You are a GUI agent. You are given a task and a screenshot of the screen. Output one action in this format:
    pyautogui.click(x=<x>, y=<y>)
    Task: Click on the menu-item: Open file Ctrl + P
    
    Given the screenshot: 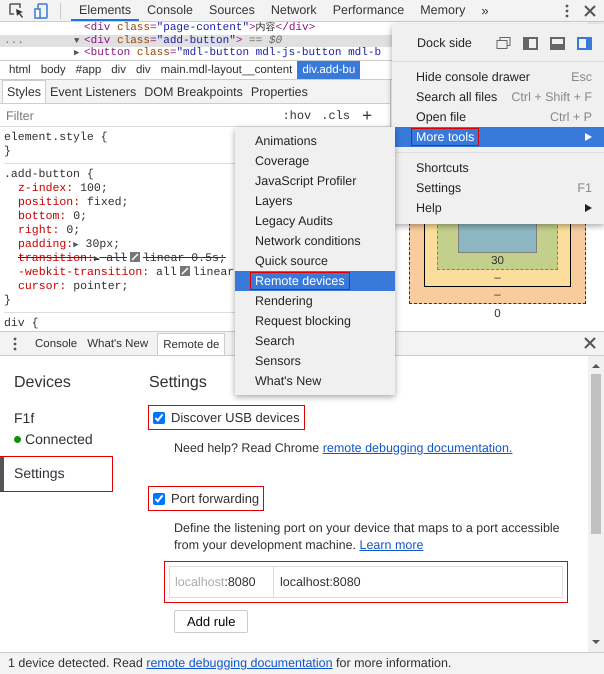 What is the action you would take?
    pyautogui.click(x=498, y=117)
    